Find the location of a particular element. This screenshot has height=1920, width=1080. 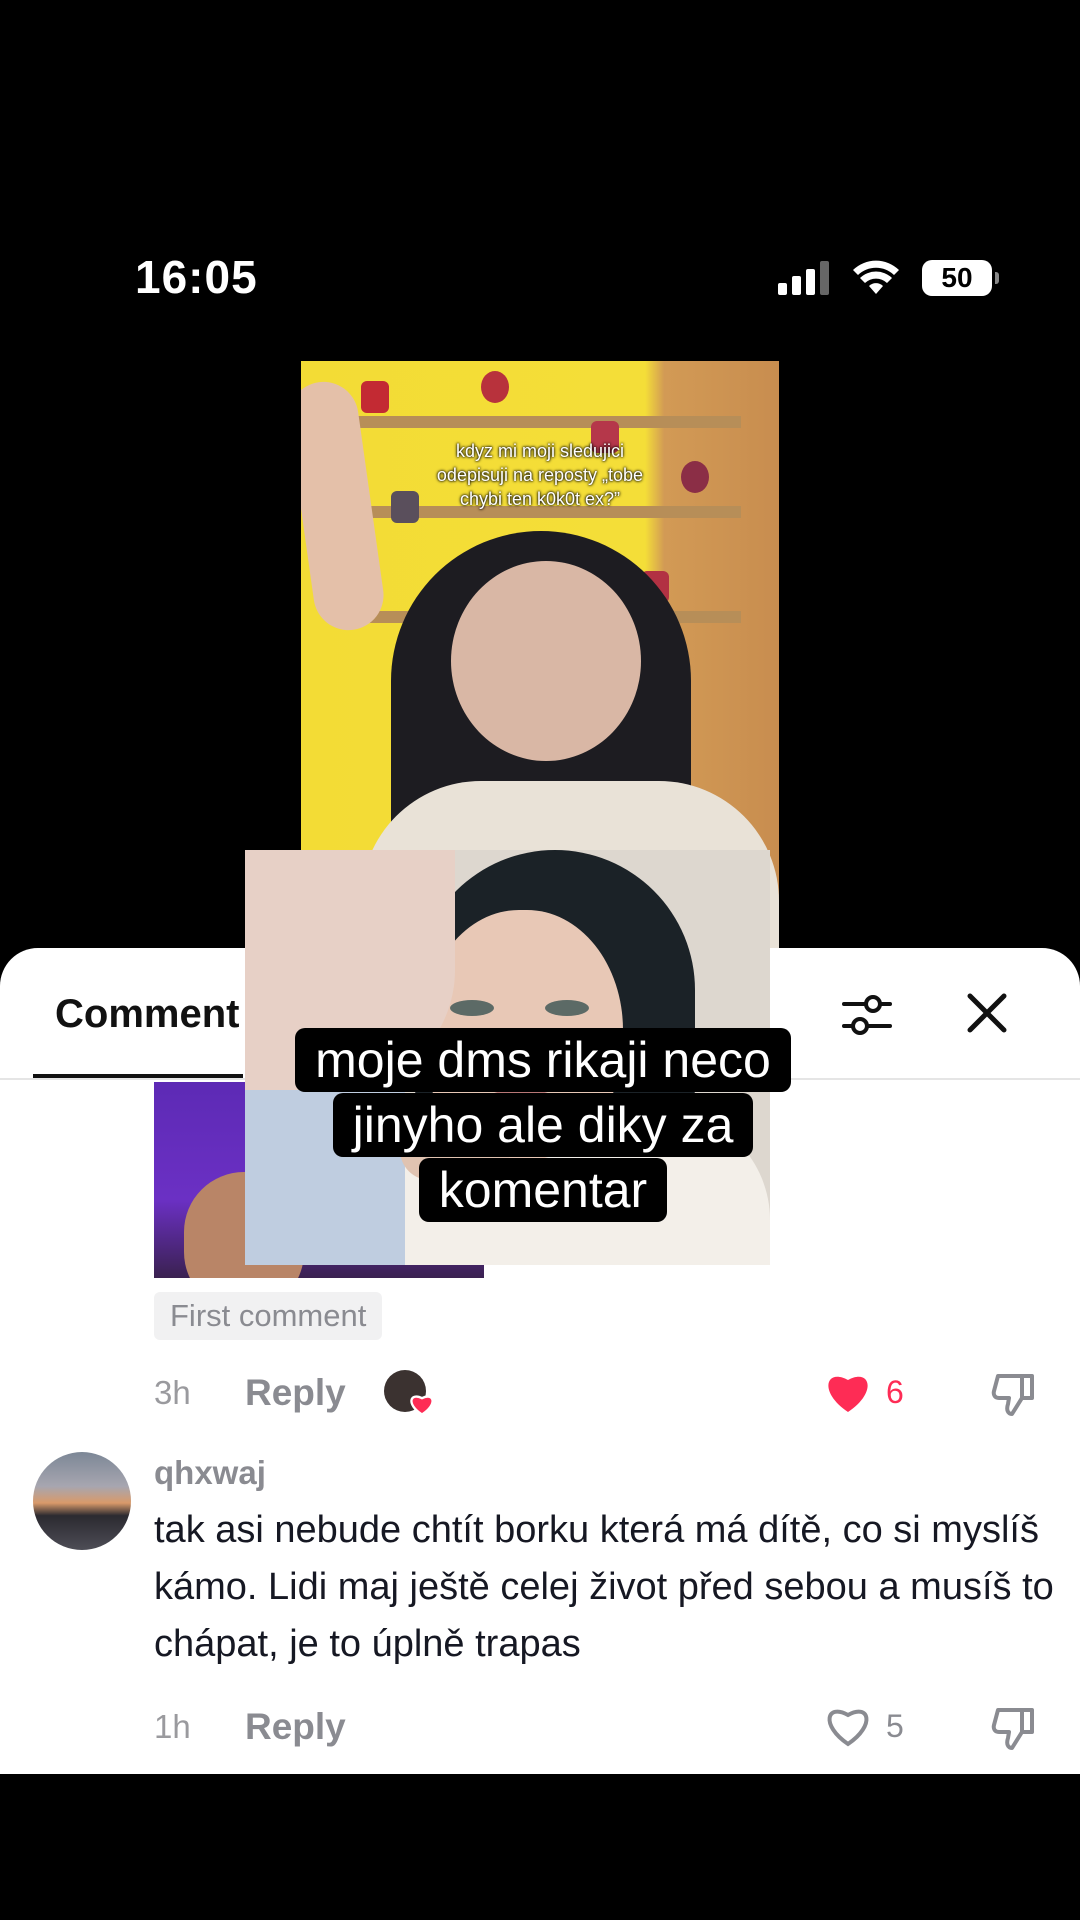

overlay-caption-line: moje dms rikaji neco is located at coordinates (543, 1060).